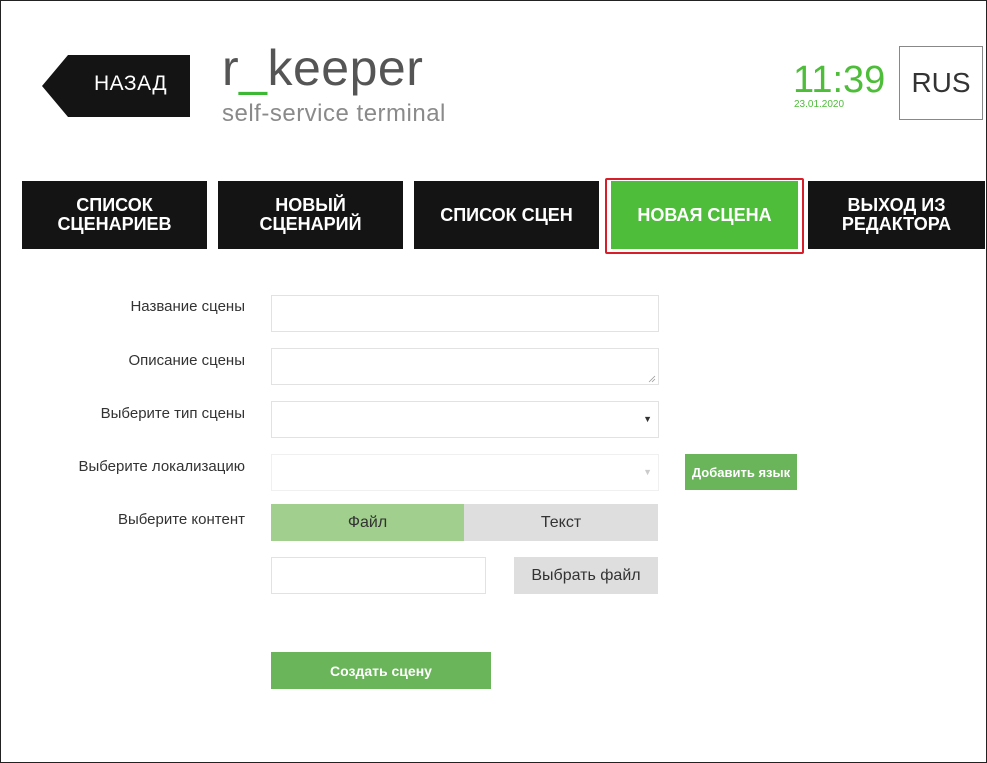 The height and width of the screenshot is (763, 987). What do you see at coordinates (367, 522) in the screenshot?
I see `content-file-option: Файл` at bounding box center [367, 522].